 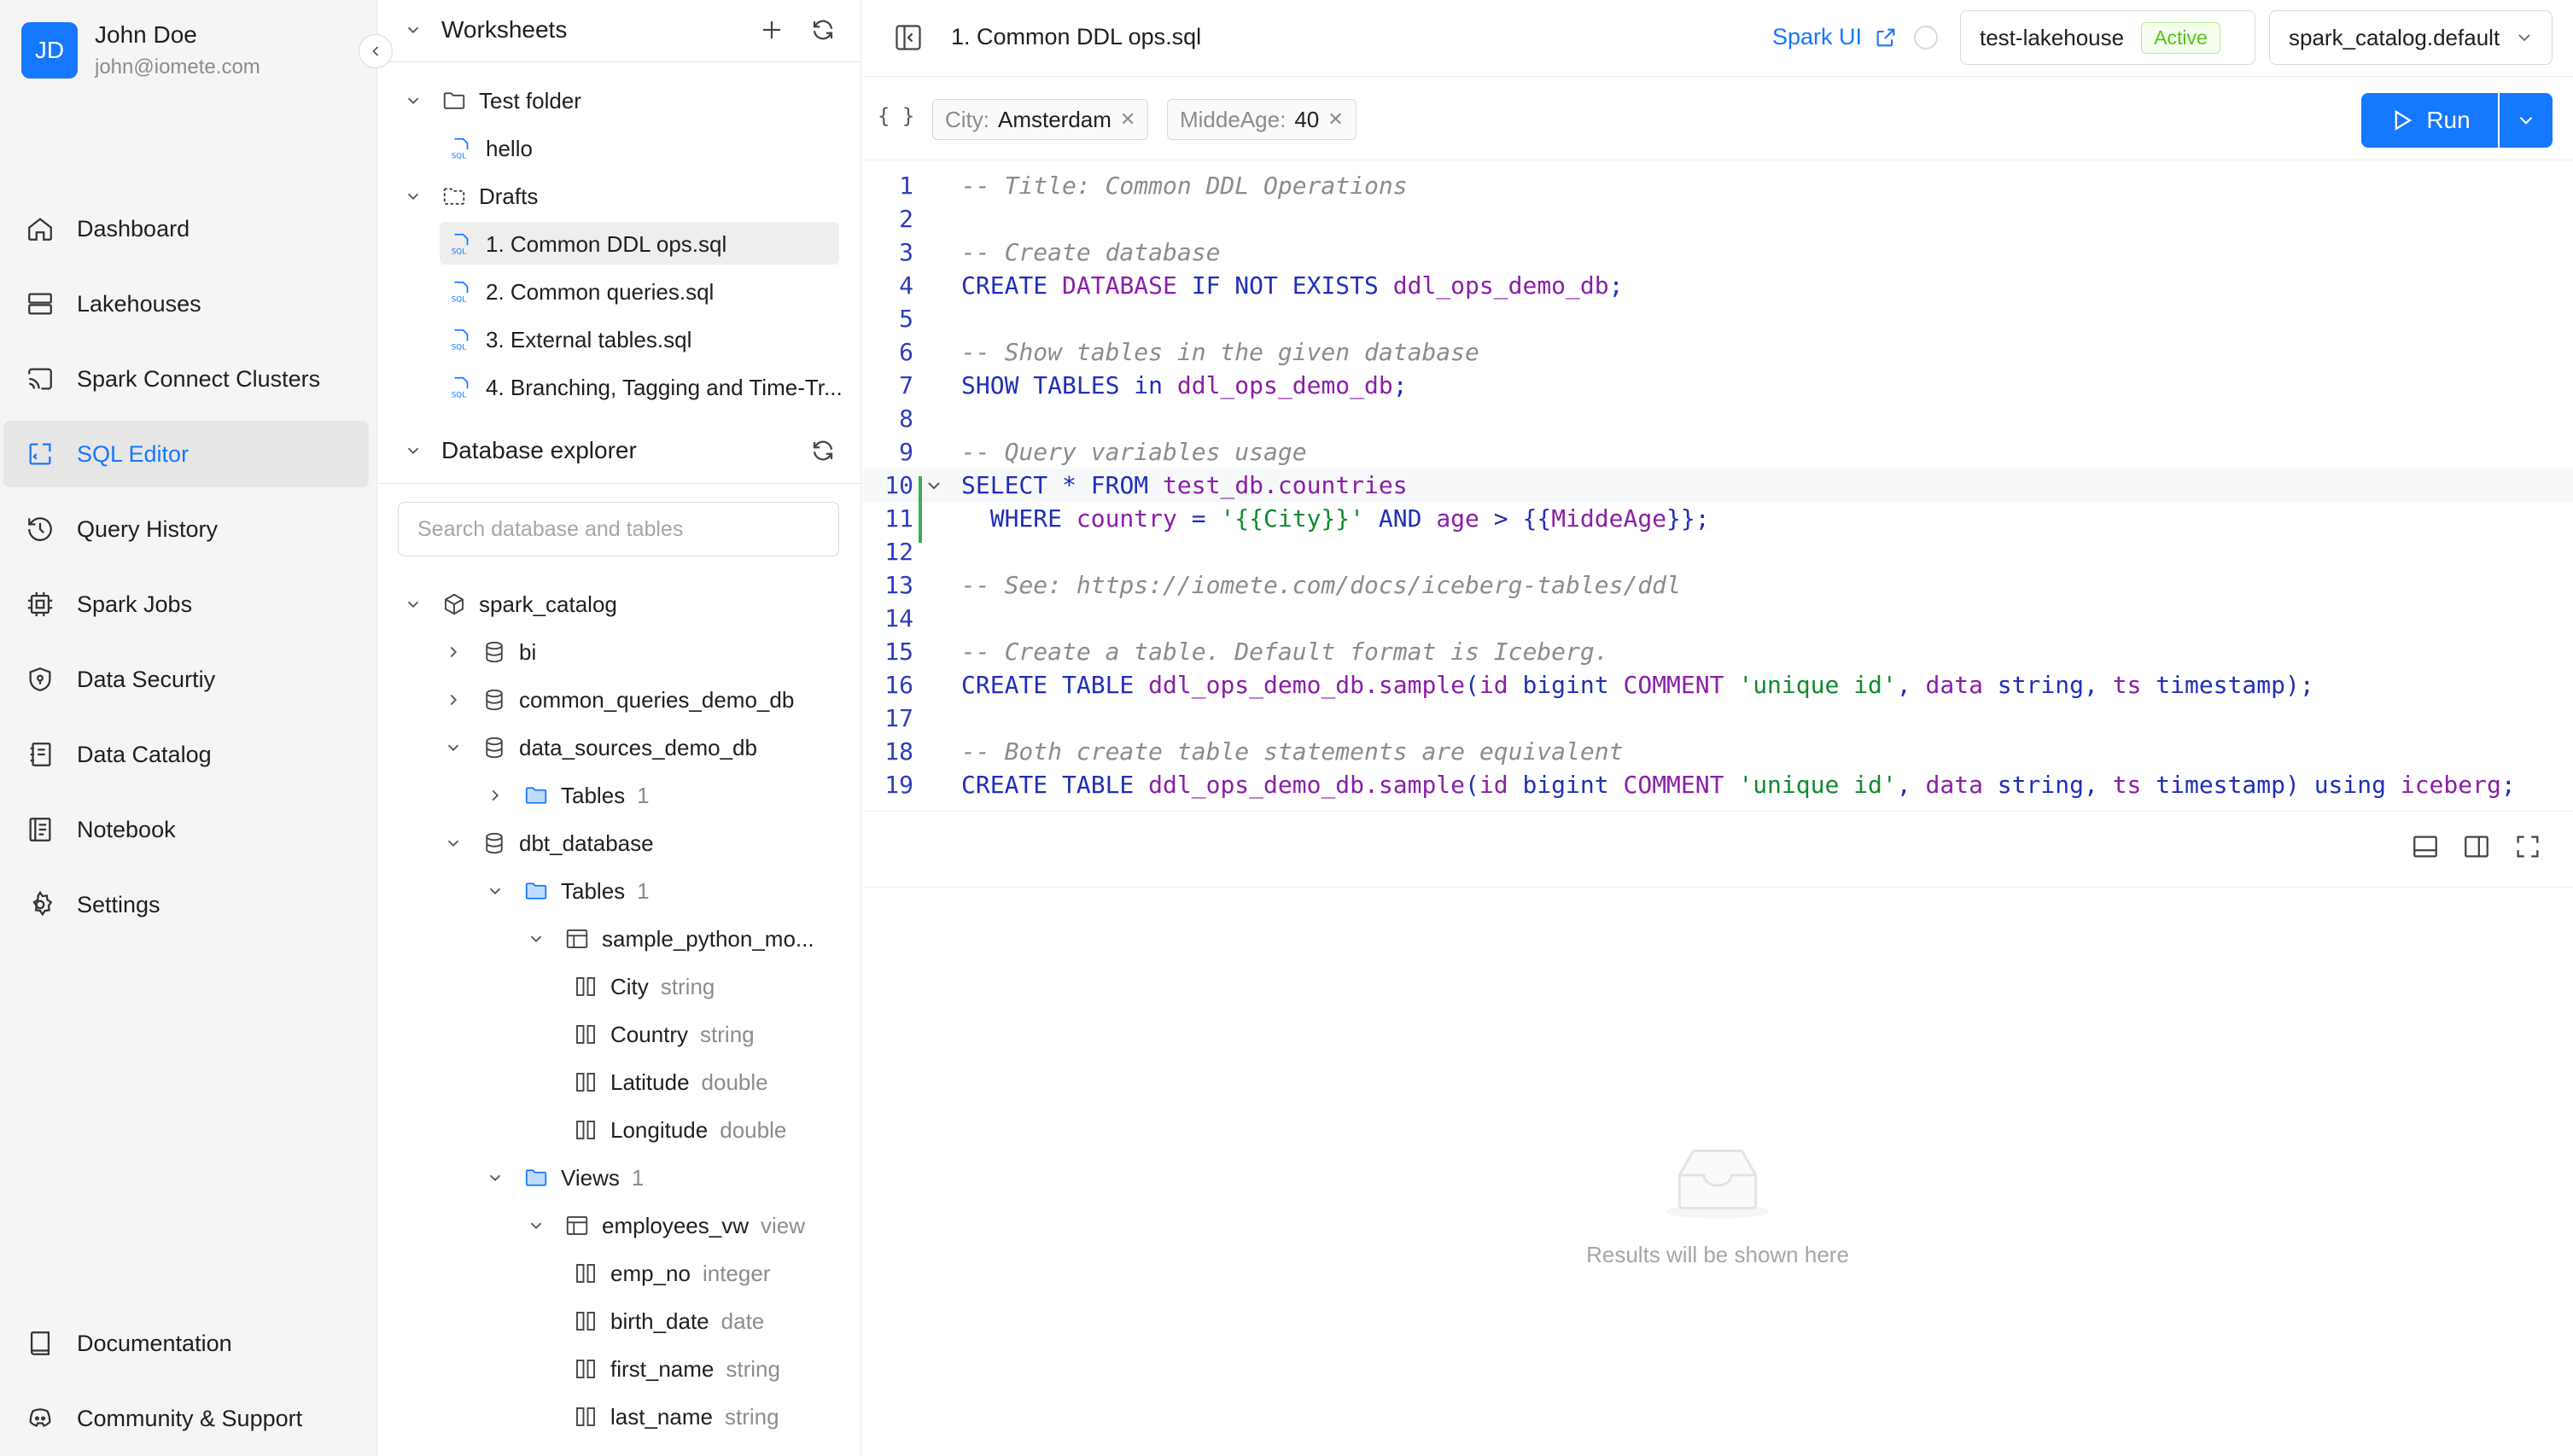 What do you see at coordinates (1717, 452) in the screenshot?
I see `code-line: 9 -- Query variables usage` at bounding box center [1717, 452].